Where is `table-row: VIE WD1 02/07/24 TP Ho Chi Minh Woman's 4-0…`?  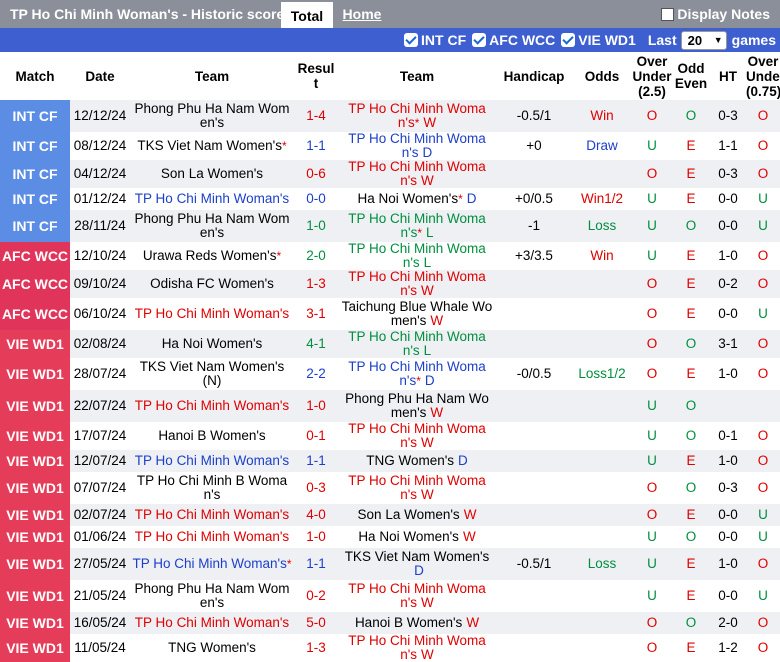
table-row: VIE WD1 02/07/24 TP Ho Chi Minh Woman's 4-0… is located at coordinates (390, 515).